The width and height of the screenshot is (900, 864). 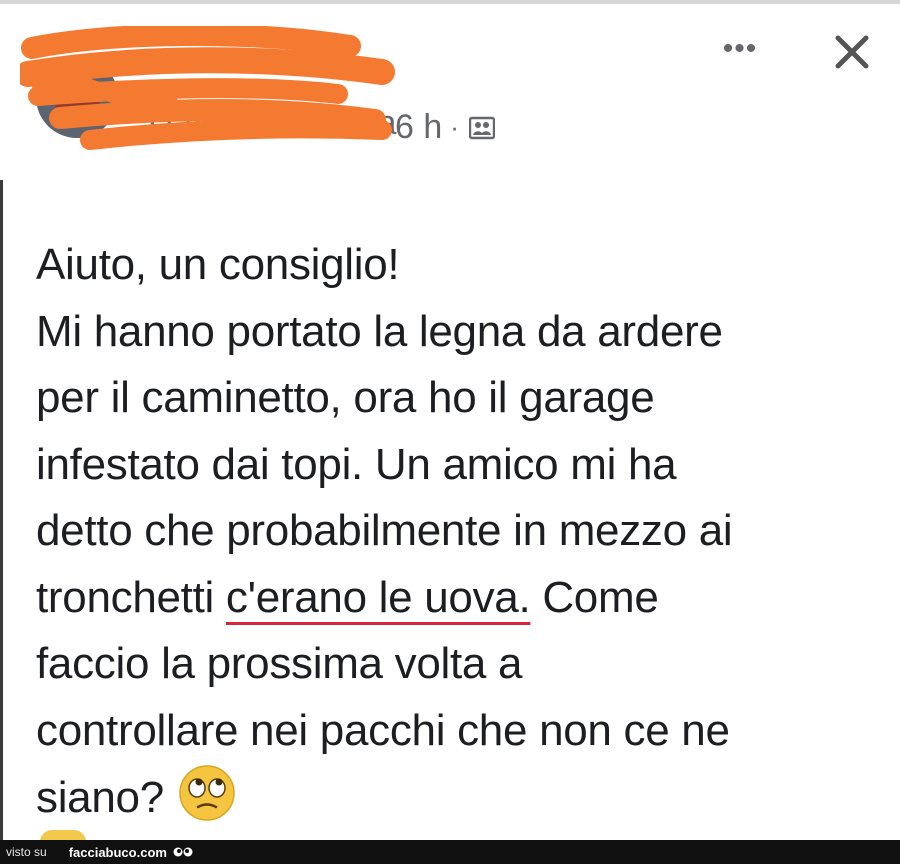 I want to click on post-time: 6 h, so click(x=418, y=127).